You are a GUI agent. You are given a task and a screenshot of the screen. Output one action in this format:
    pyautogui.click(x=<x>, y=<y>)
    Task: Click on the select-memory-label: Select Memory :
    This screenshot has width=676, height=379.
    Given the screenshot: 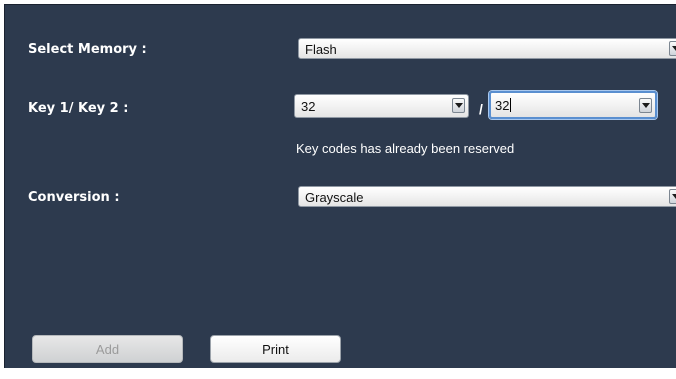 What is the action you would take?
    pyautogui.click(x=87, y=49)
    